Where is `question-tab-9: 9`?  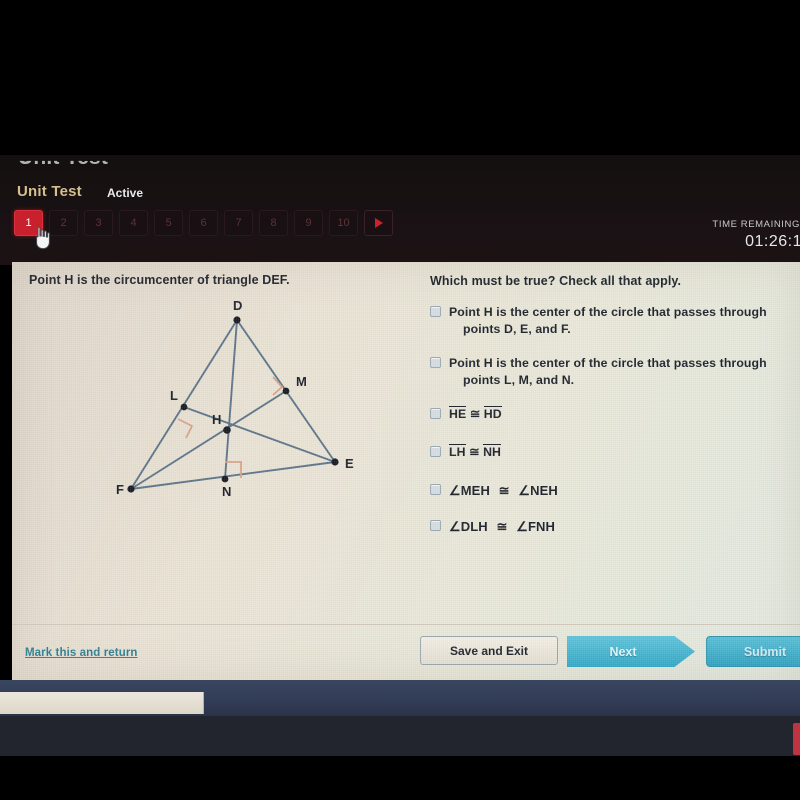
question-tab-9: 9 is located at coordinates (308, 223).